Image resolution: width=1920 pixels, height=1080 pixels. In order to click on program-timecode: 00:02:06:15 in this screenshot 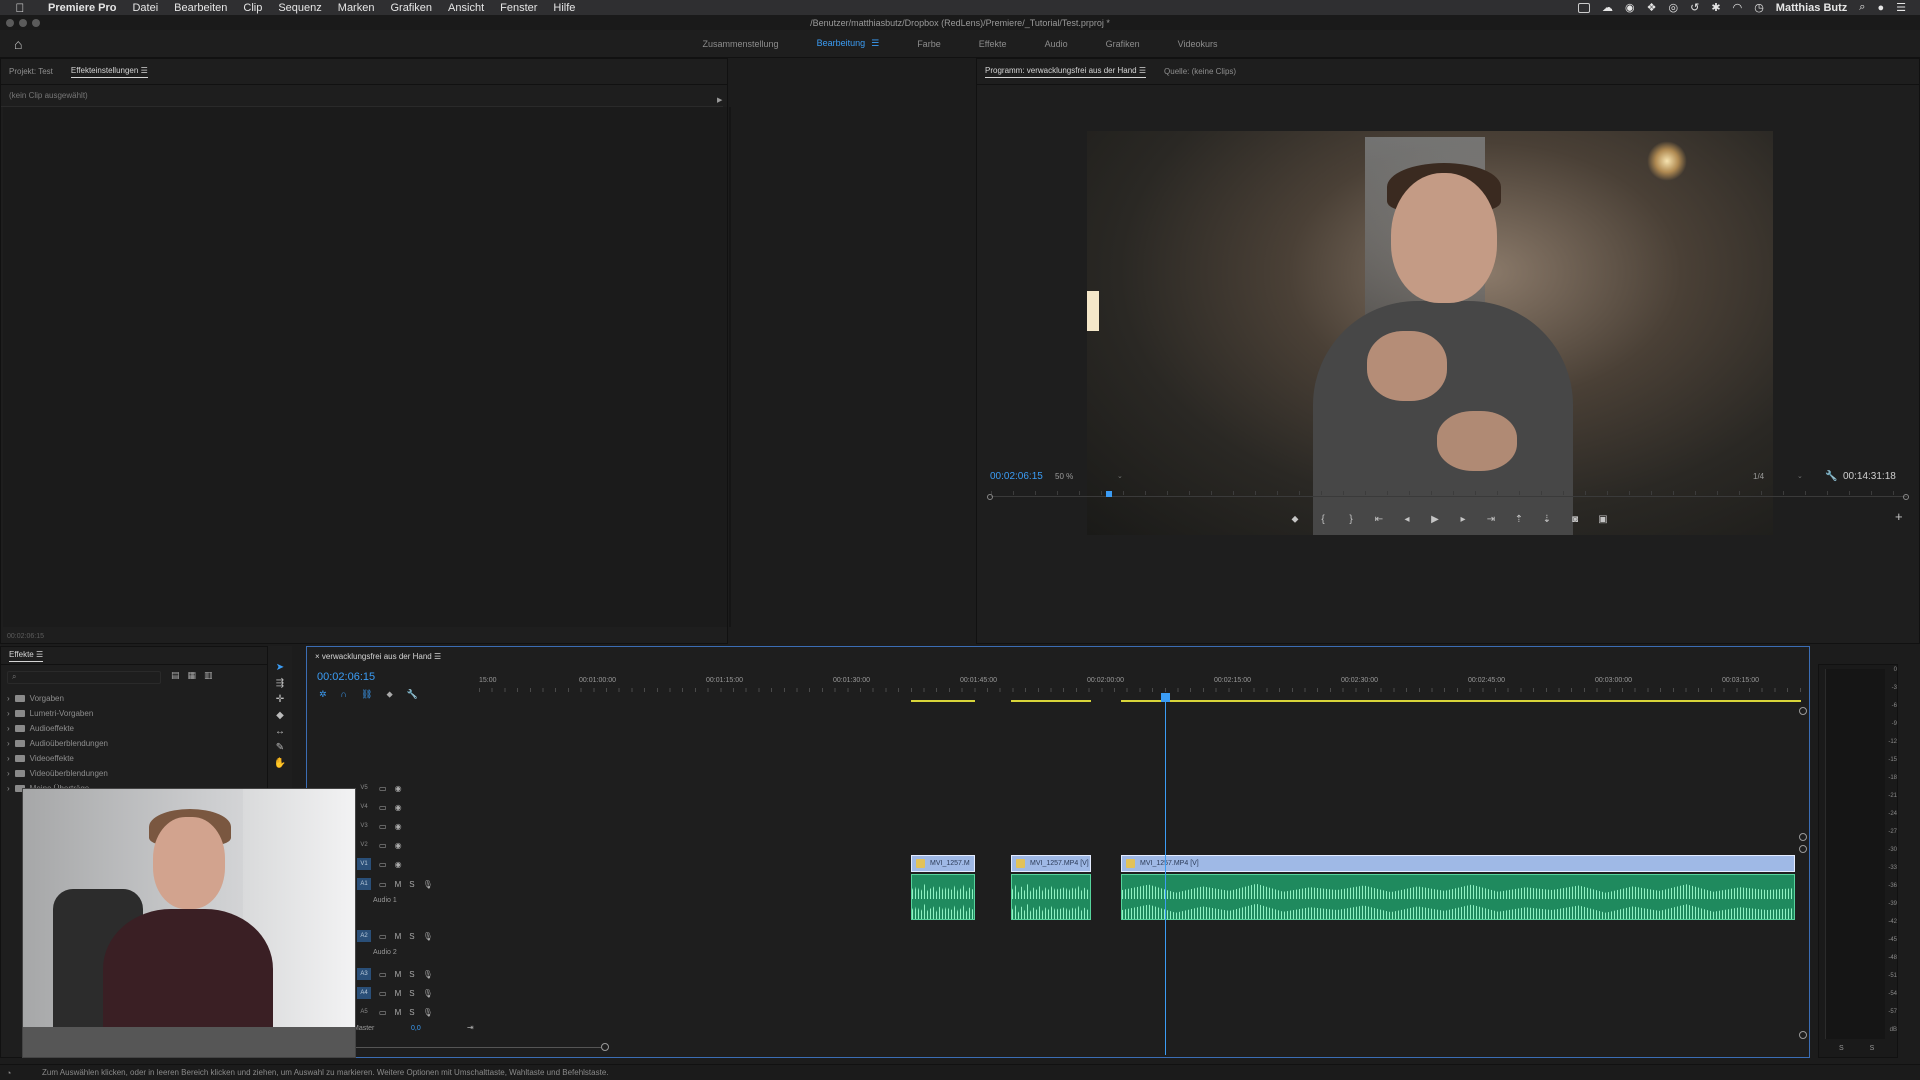, I will do `click(1016, 476)`.